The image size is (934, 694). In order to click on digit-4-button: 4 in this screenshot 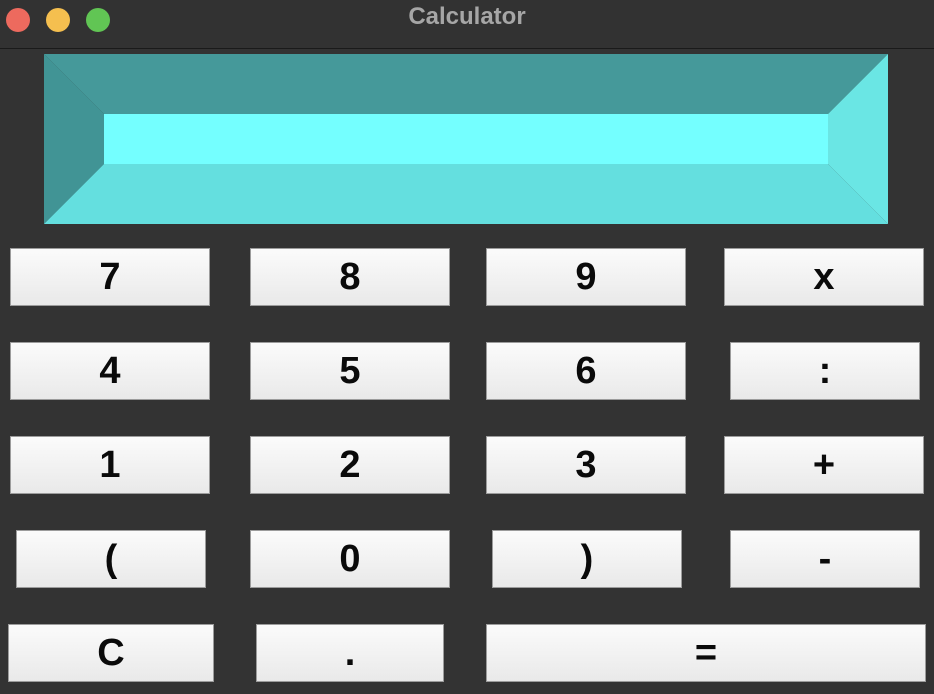, I will do `click(110, 371)`.